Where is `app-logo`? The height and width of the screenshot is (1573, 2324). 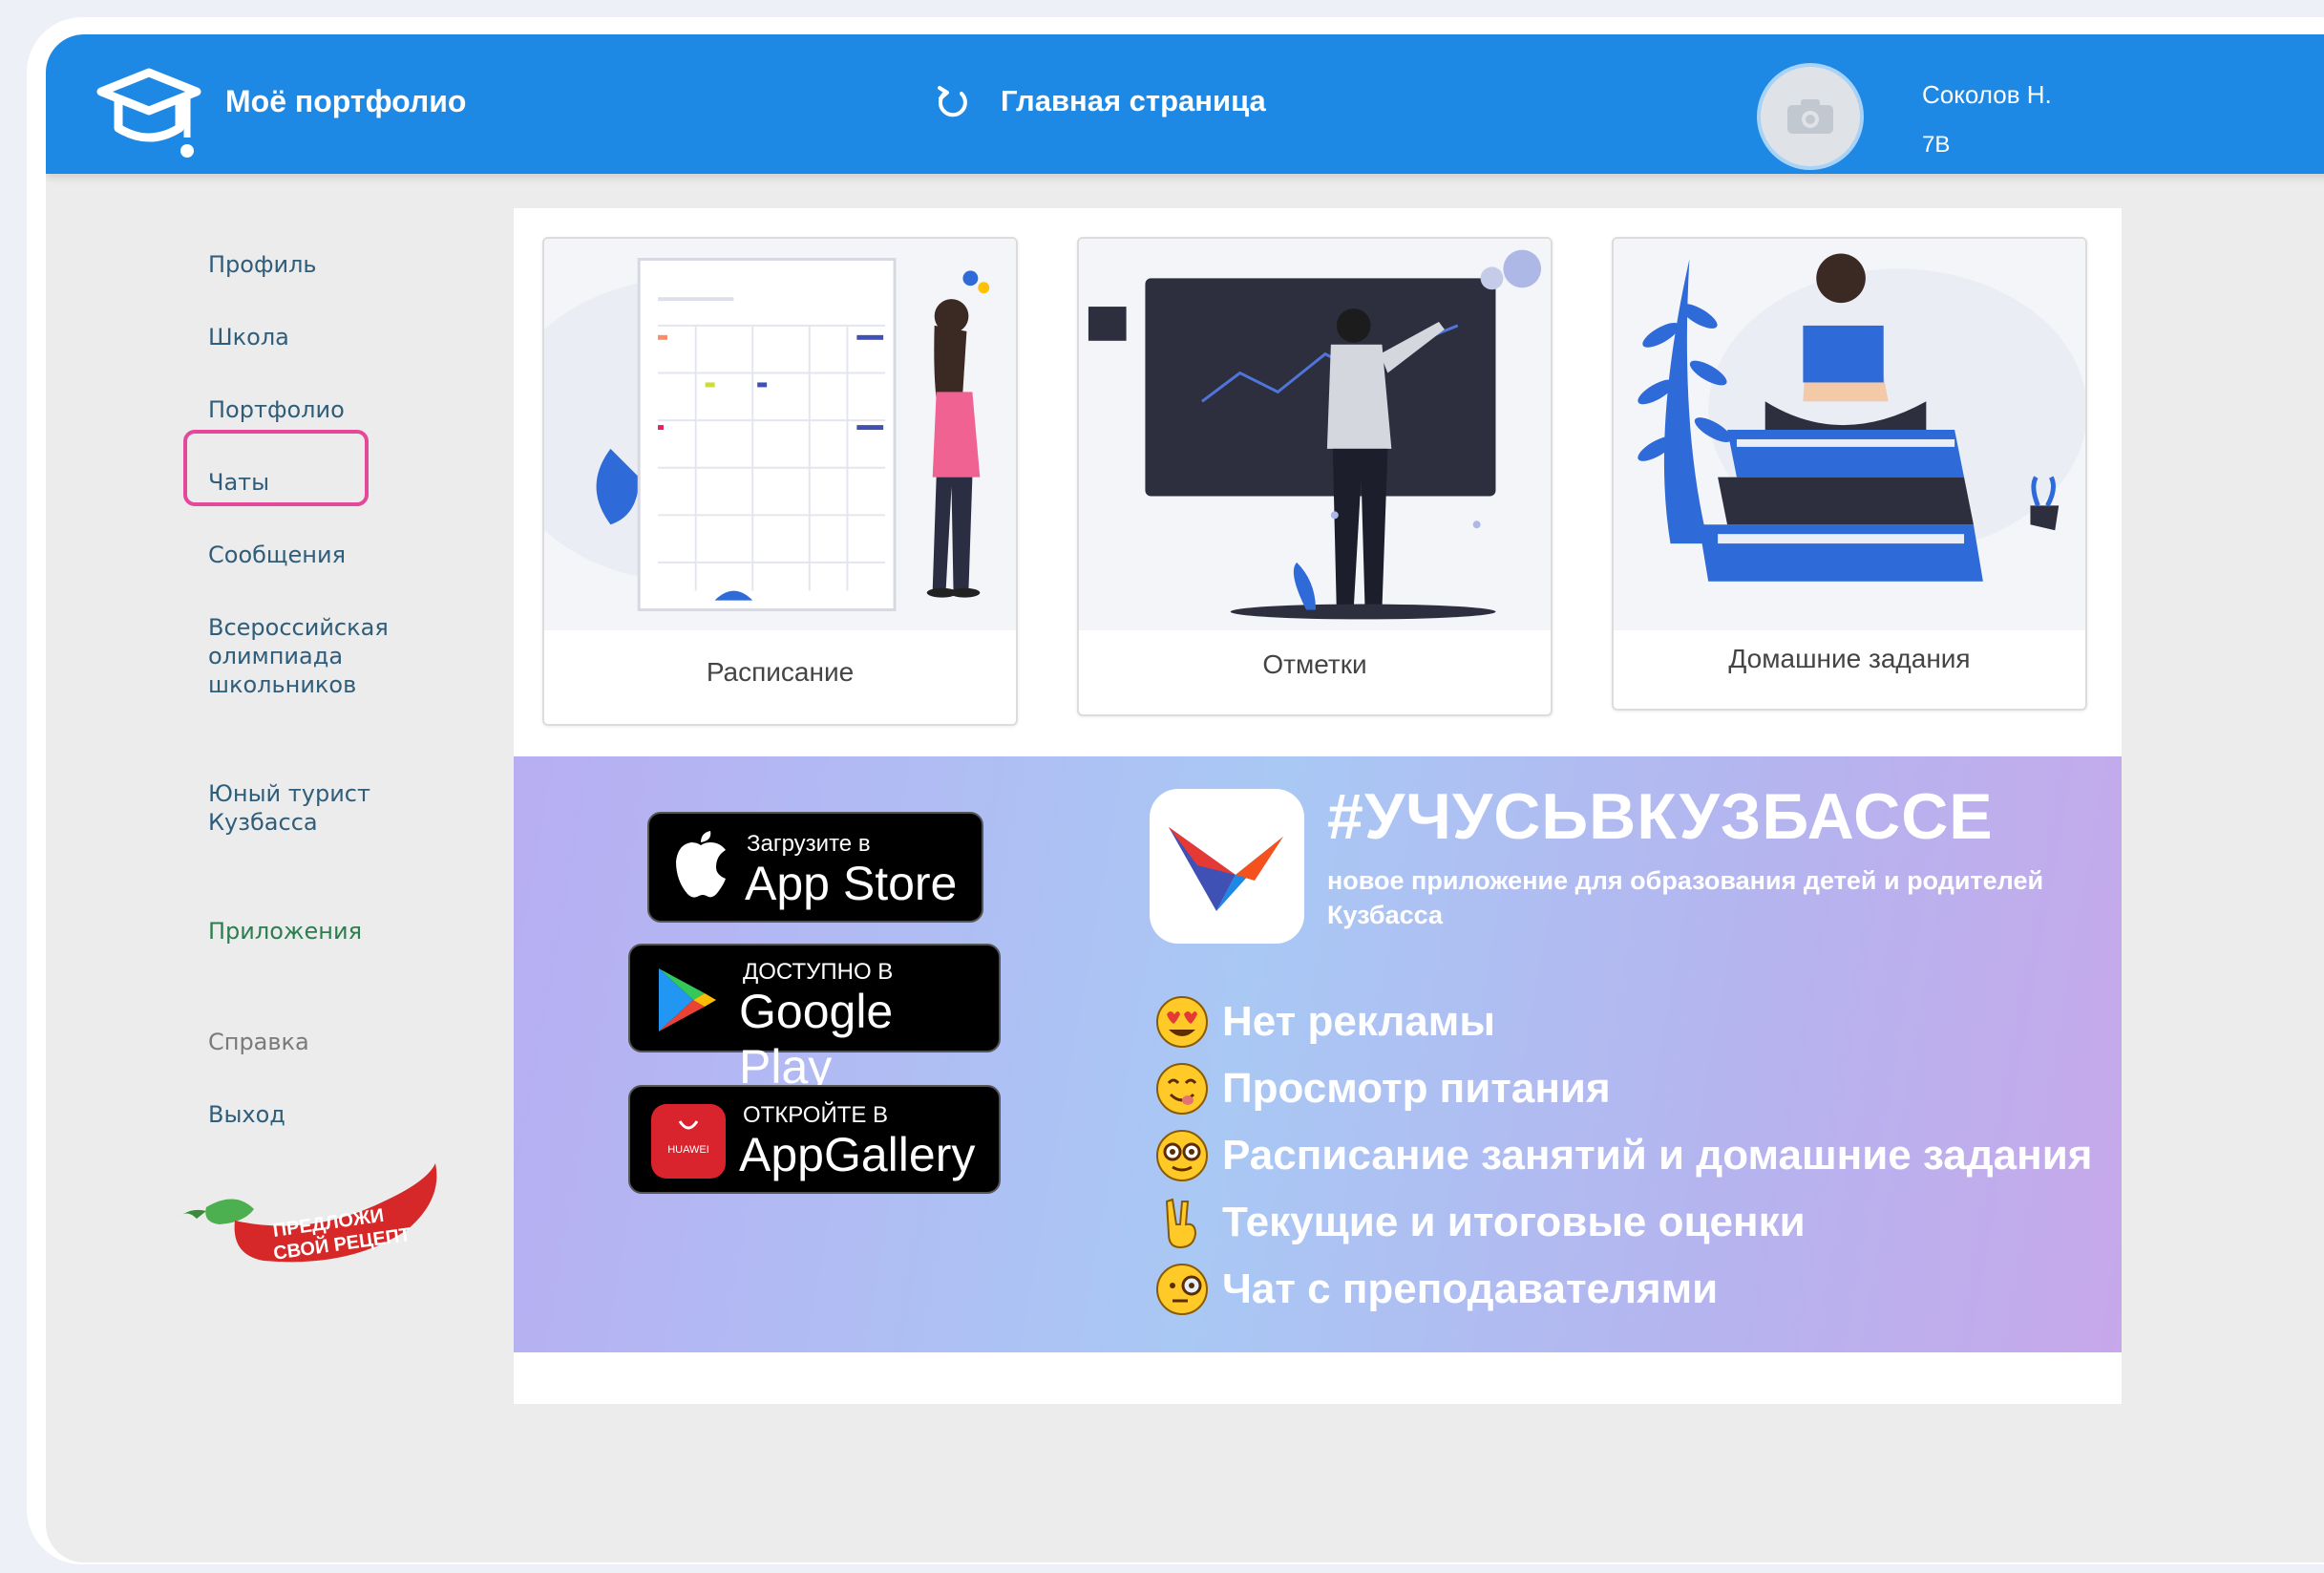
app-logo is located at coordinates (1227, 866).